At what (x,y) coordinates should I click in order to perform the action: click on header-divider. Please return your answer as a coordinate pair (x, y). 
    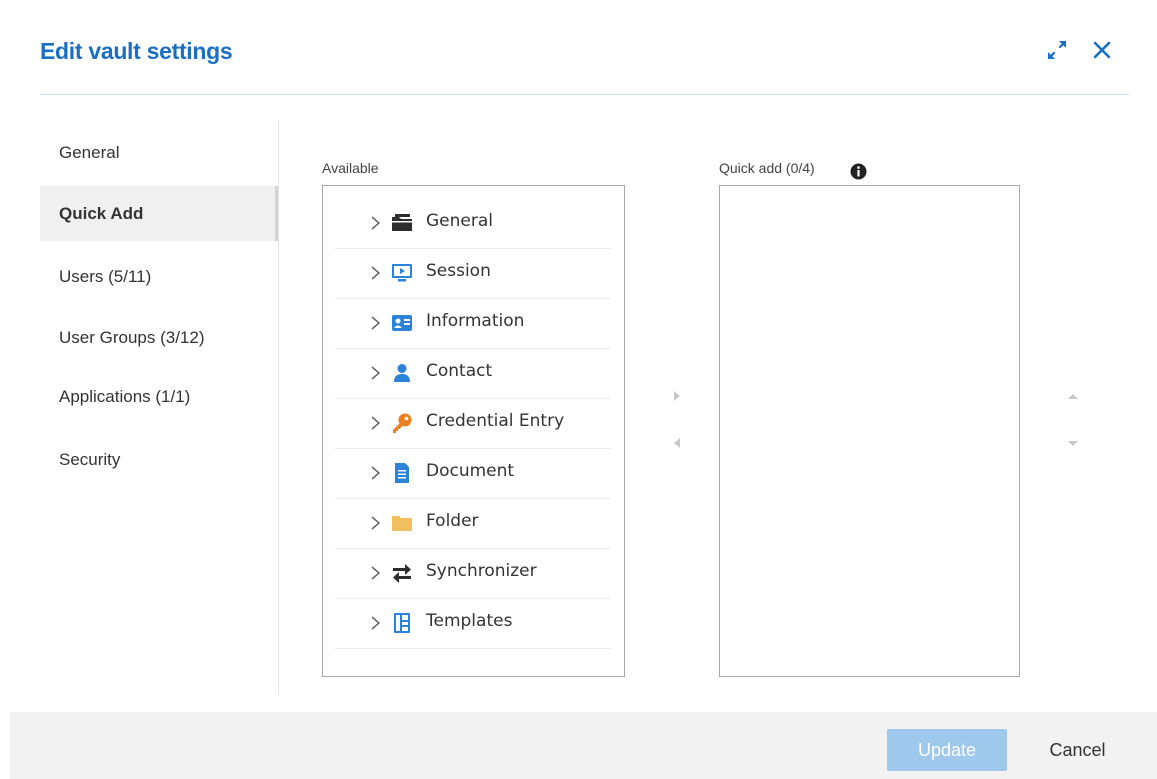
    Looking at the image, I should click on (584, 94).